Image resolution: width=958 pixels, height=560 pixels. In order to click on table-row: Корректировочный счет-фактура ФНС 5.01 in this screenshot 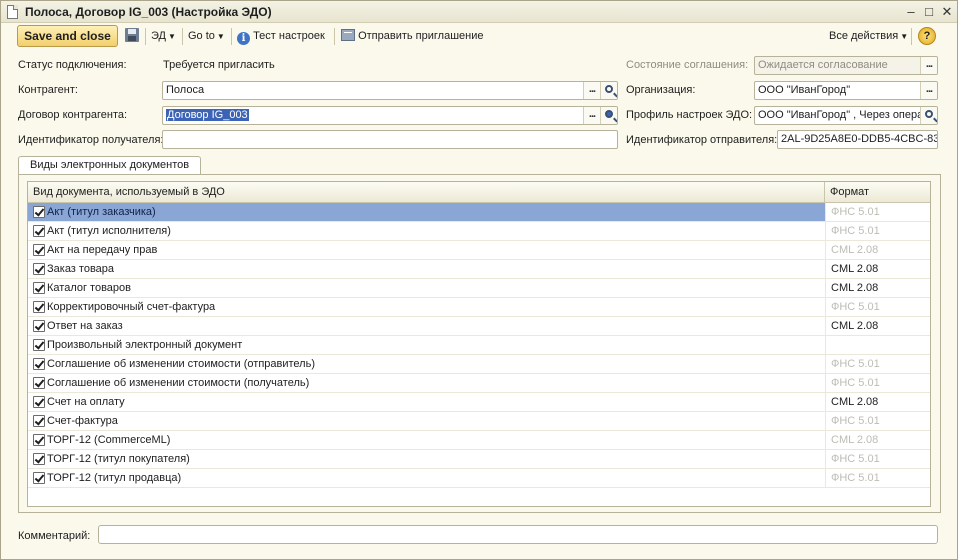, I will do `click(479, 307)`.